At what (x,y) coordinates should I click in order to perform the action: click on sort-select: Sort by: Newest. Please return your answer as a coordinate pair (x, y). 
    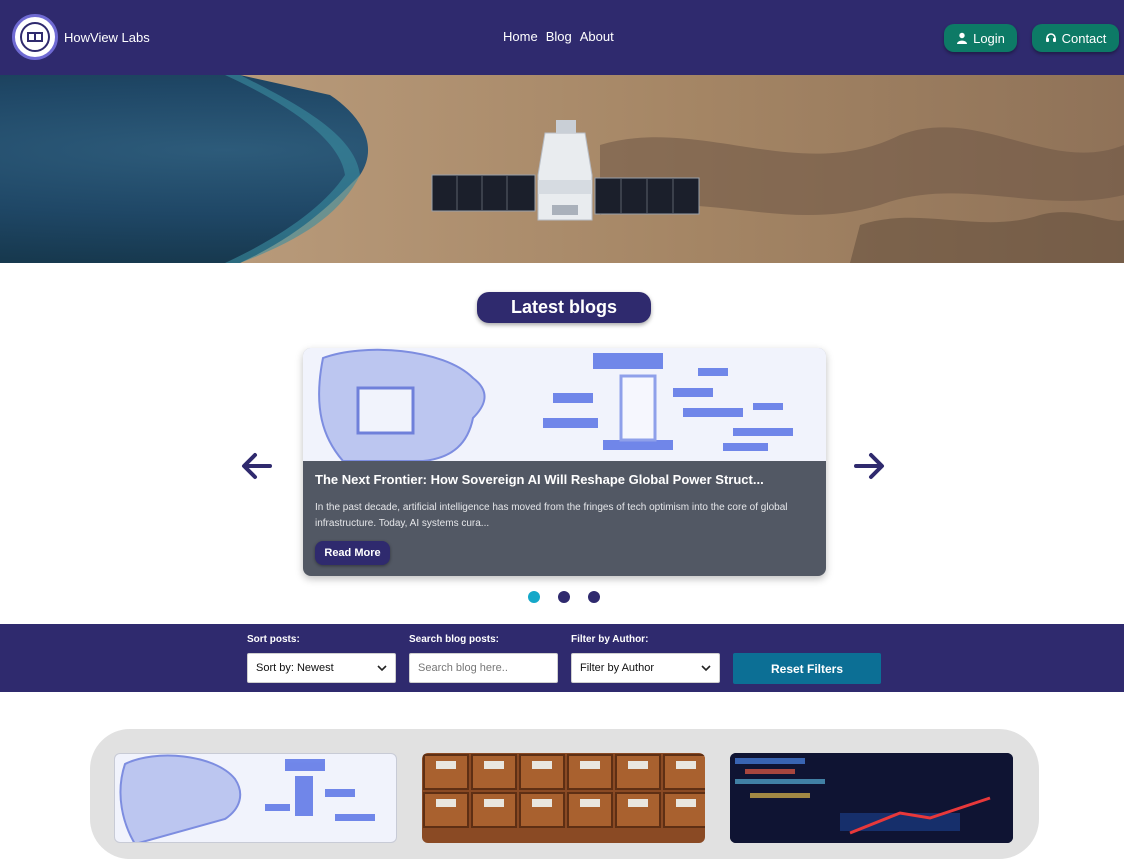
    Looking at the image, I should click on (321, 668).